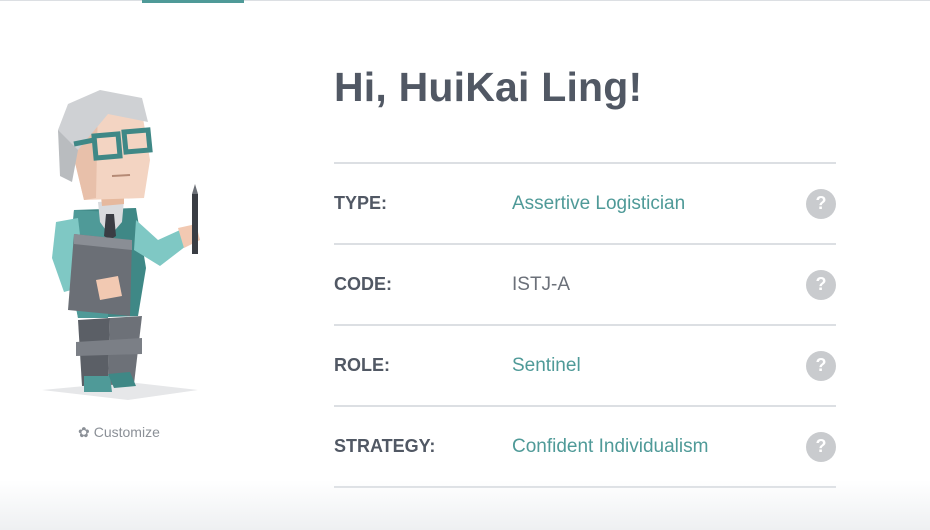 This screenshot has height=530, width=930. I want to click on profile-row-type: TYPE: Assertive Logistician ?, so click(585, 202).